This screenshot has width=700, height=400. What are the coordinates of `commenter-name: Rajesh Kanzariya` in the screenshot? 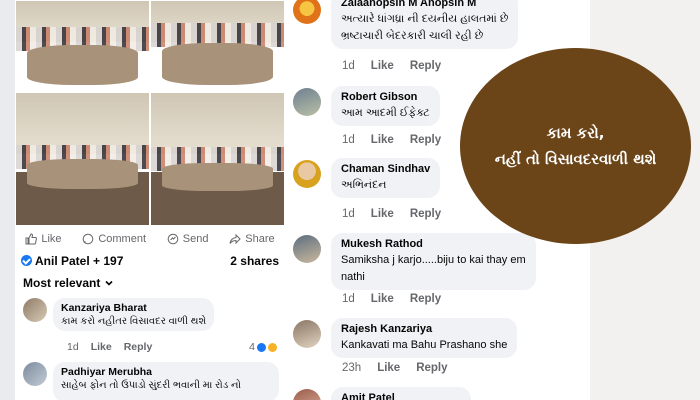 It's located at (424, 329).